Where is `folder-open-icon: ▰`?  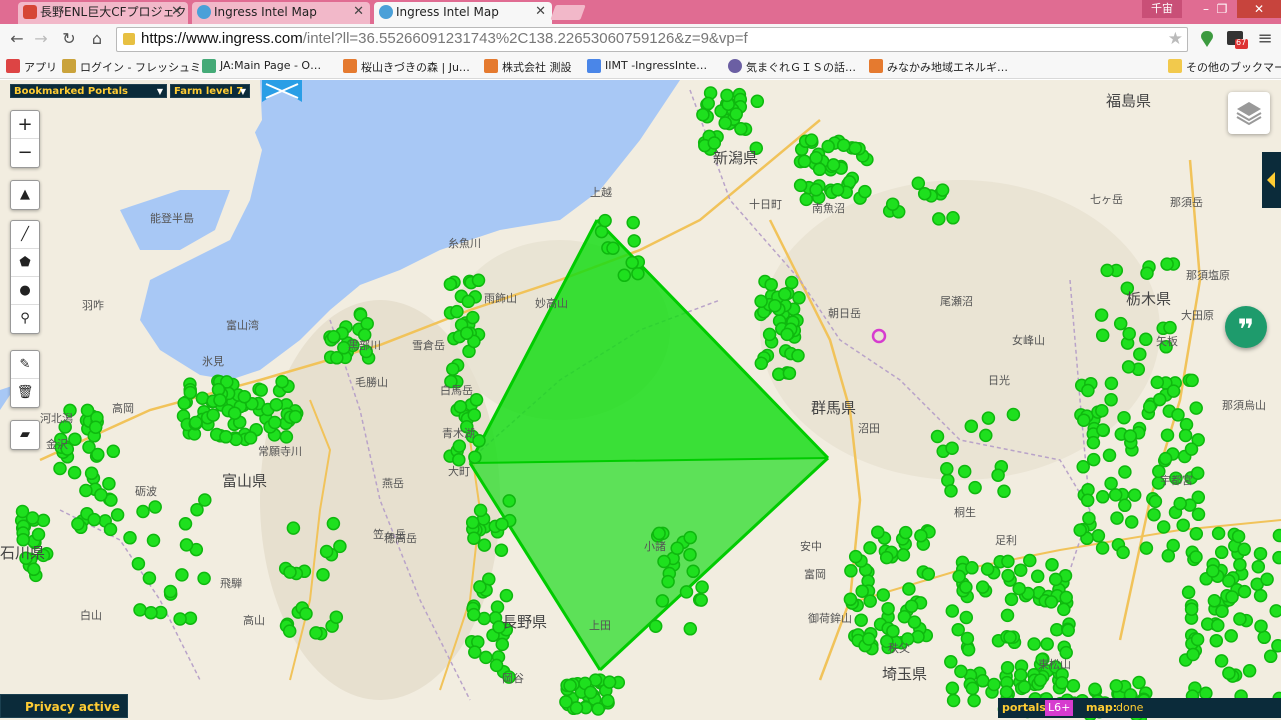
folder-open-icon: ▰ is located at coordinates (25, 435).